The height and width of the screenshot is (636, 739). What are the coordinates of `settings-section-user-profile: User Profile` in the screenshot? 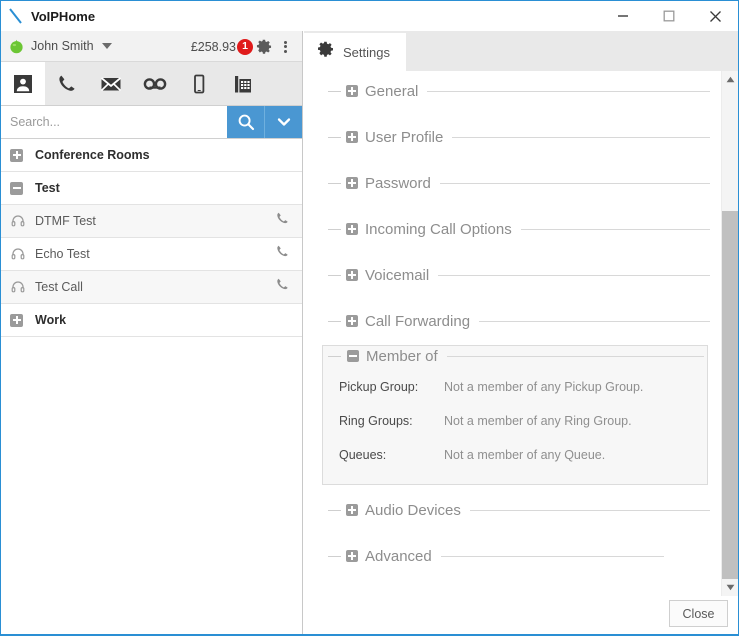 It's located at (509, 149).